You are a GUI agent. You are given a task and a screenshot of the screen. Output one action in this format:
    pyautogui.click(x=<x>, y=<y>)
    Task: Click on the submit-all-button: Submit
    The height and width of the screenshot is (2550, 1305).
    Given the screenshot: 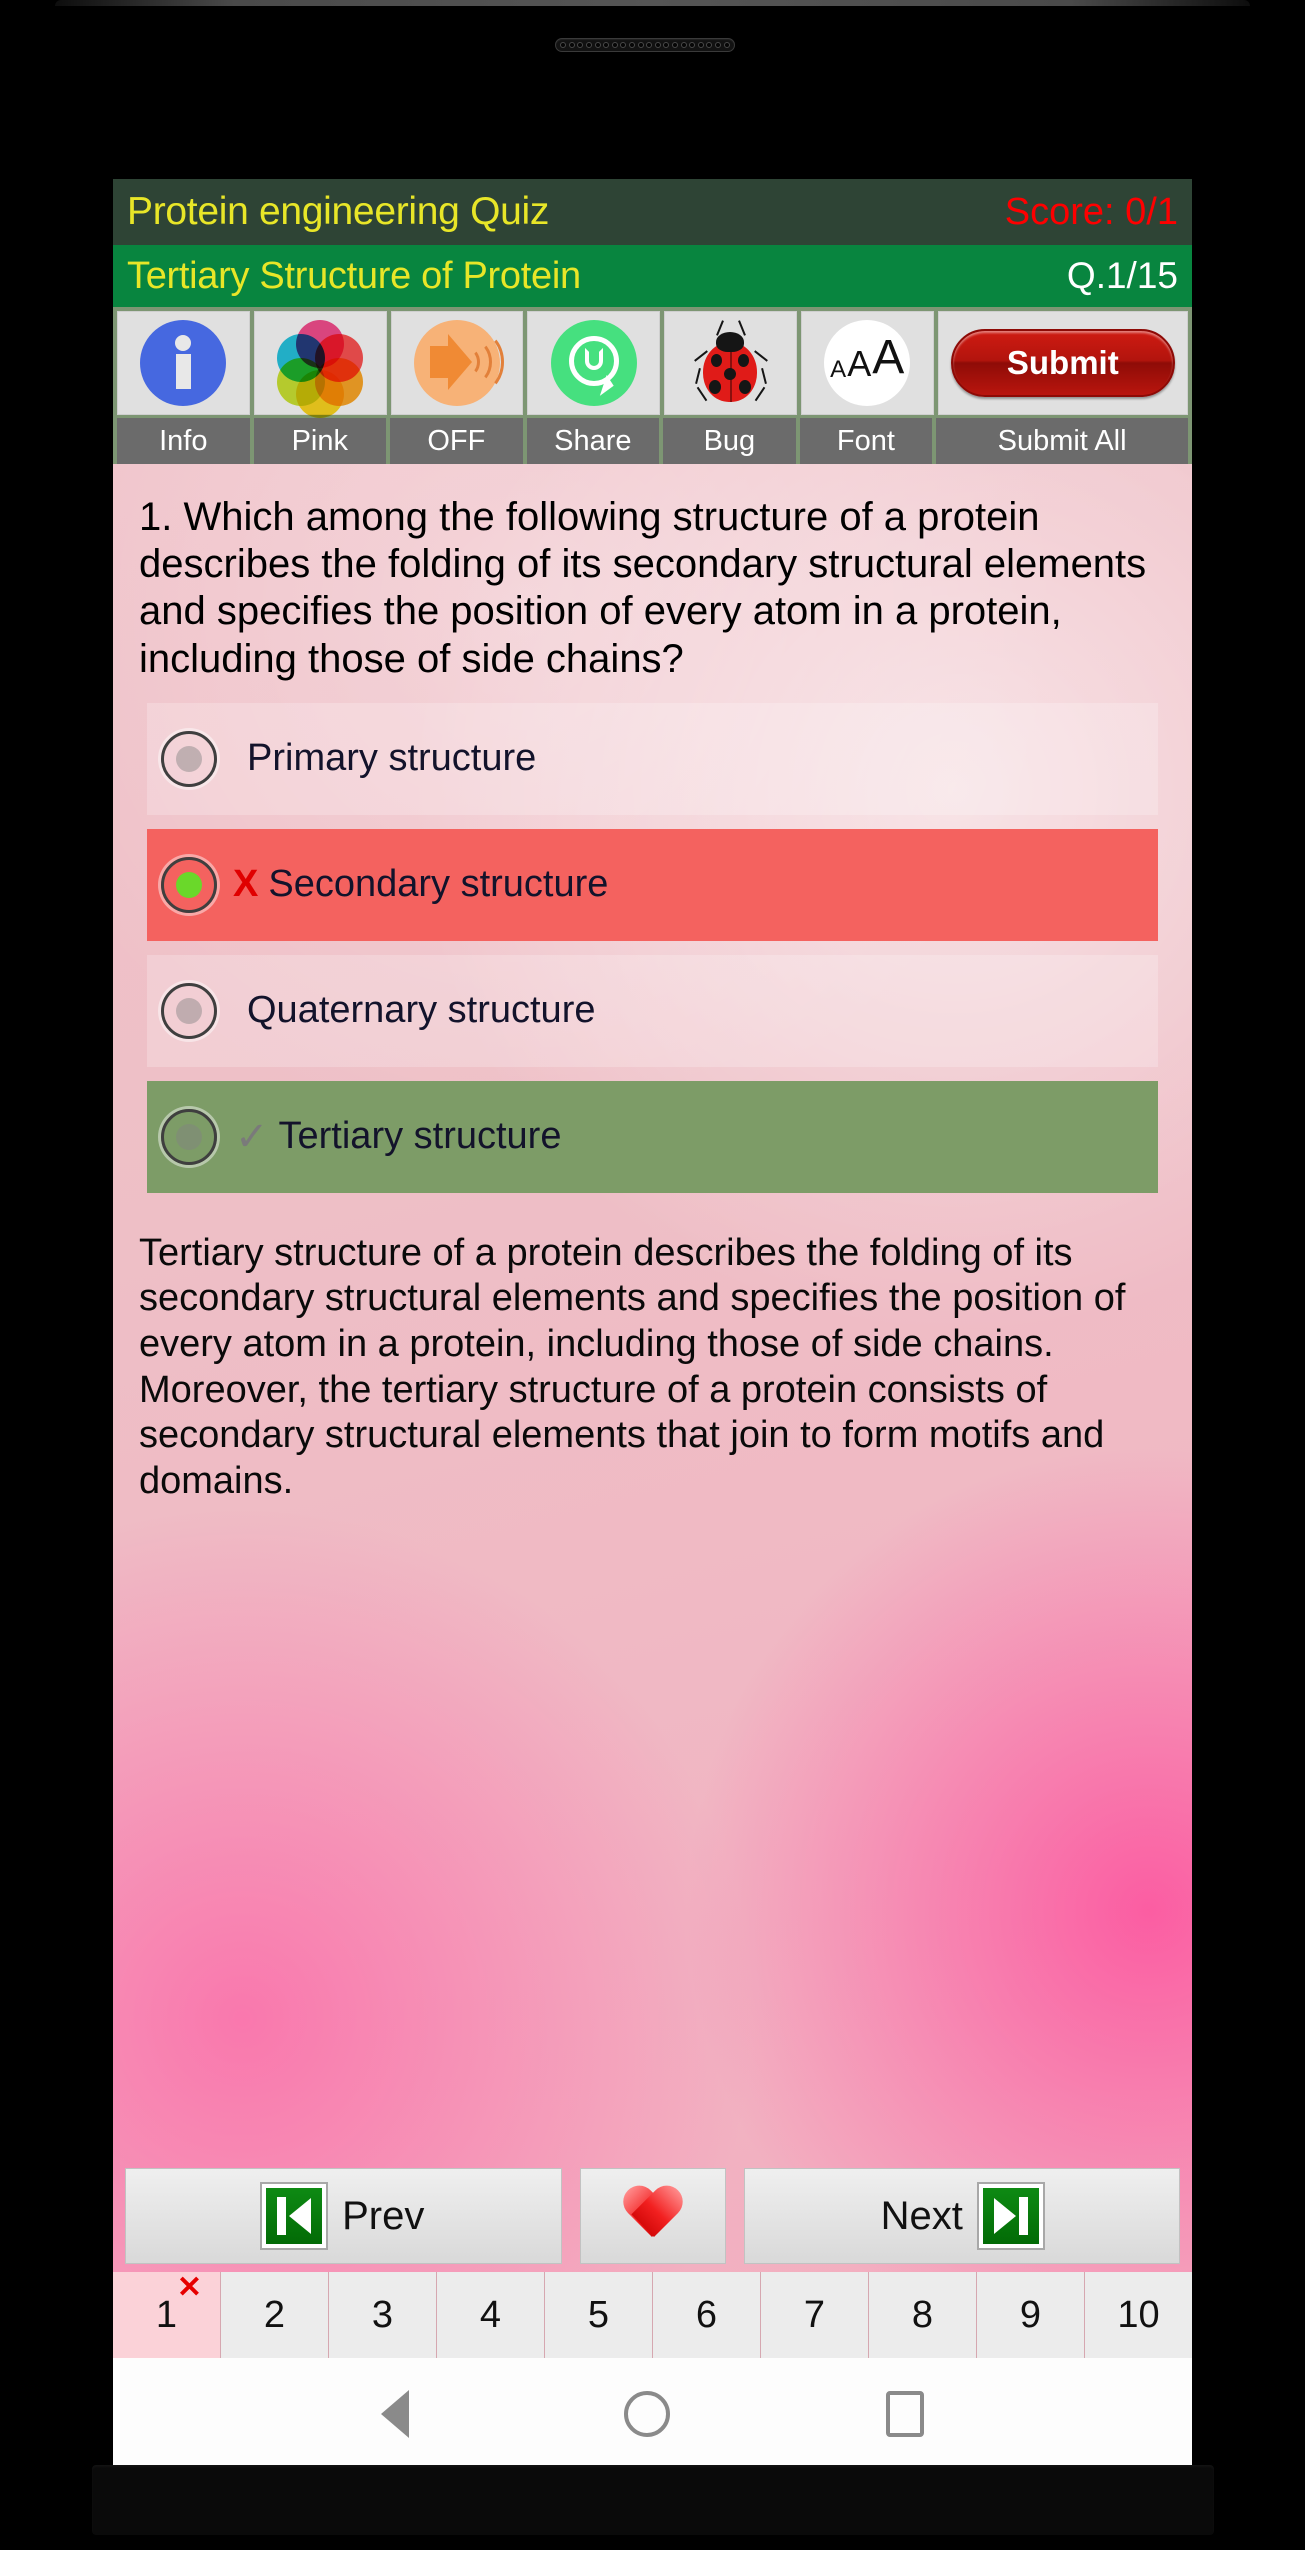 What is the action you would take?
    pyautogui.click(x=1063, y=363)
    